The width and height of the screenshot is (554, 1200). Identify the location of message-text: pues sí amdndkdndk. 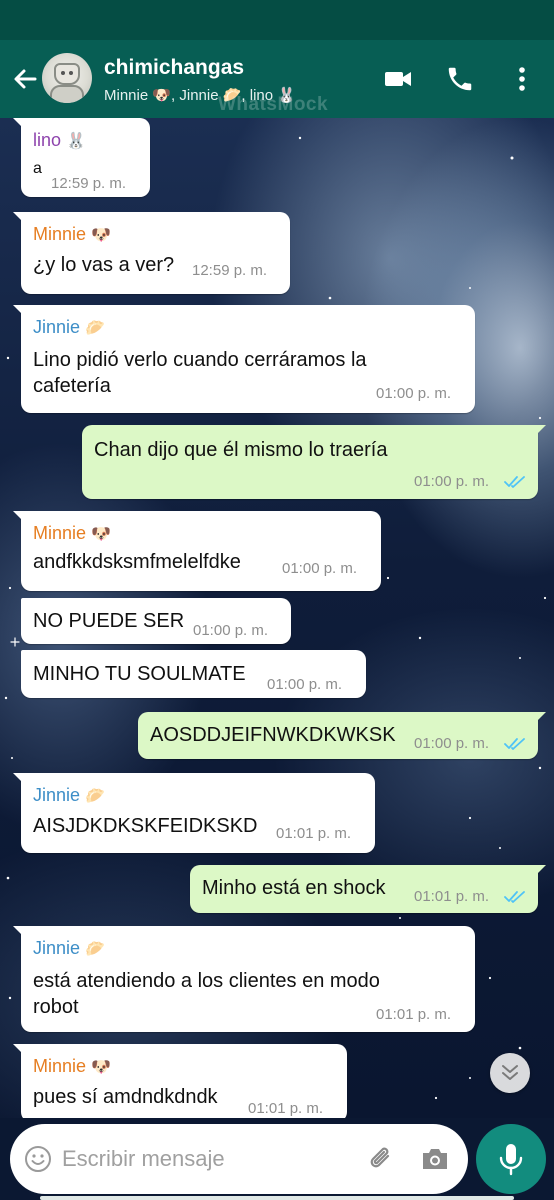
(125, 1097).